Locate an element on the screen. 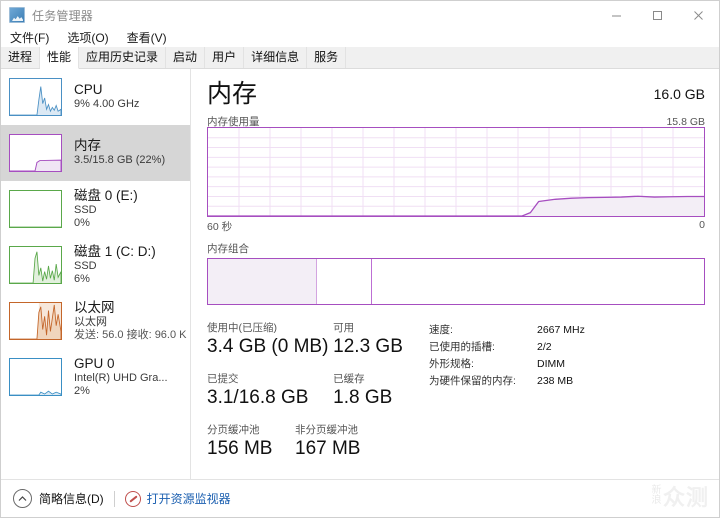  sidebar-item-cpu: CPU 9% 4.00 GHz is located at coordinates (95, 97).